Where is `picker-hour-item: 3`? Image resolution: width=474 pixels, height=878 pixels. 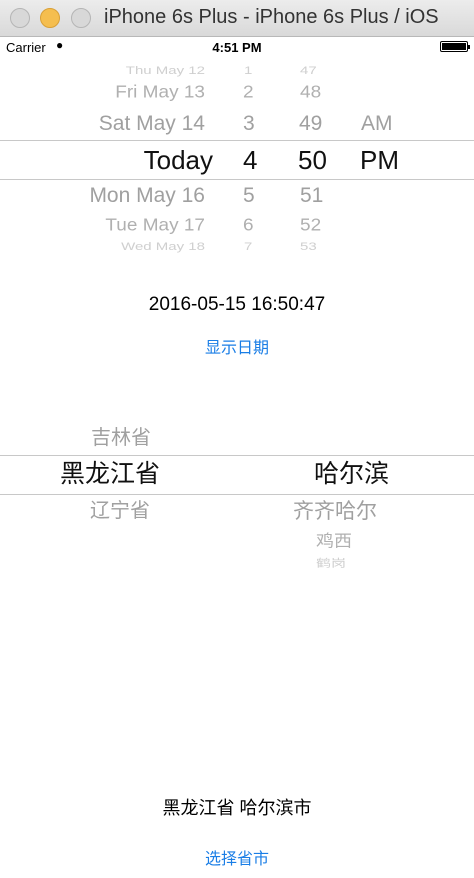 picker-hour-item: 3 is located at coordinates (249, 123).